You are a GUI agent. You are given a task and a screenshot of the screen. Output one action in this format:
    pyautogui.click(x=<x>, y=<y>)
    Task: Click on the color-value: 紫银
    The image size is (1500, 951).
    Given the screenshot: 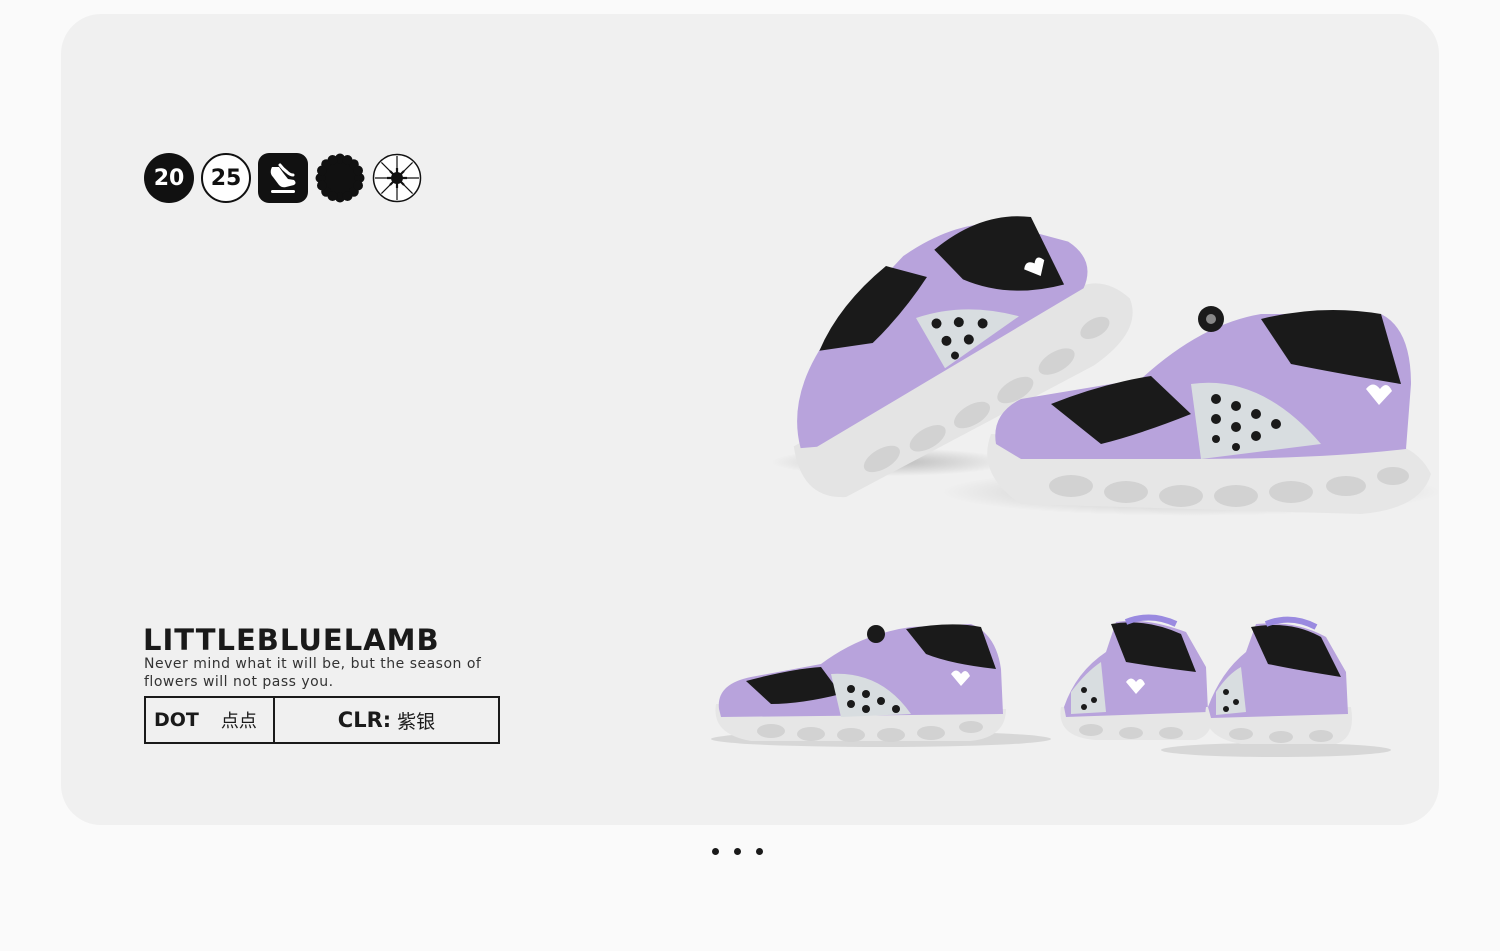 What is the action you would take?
    pyautogui.click(x=416, y=721)
    